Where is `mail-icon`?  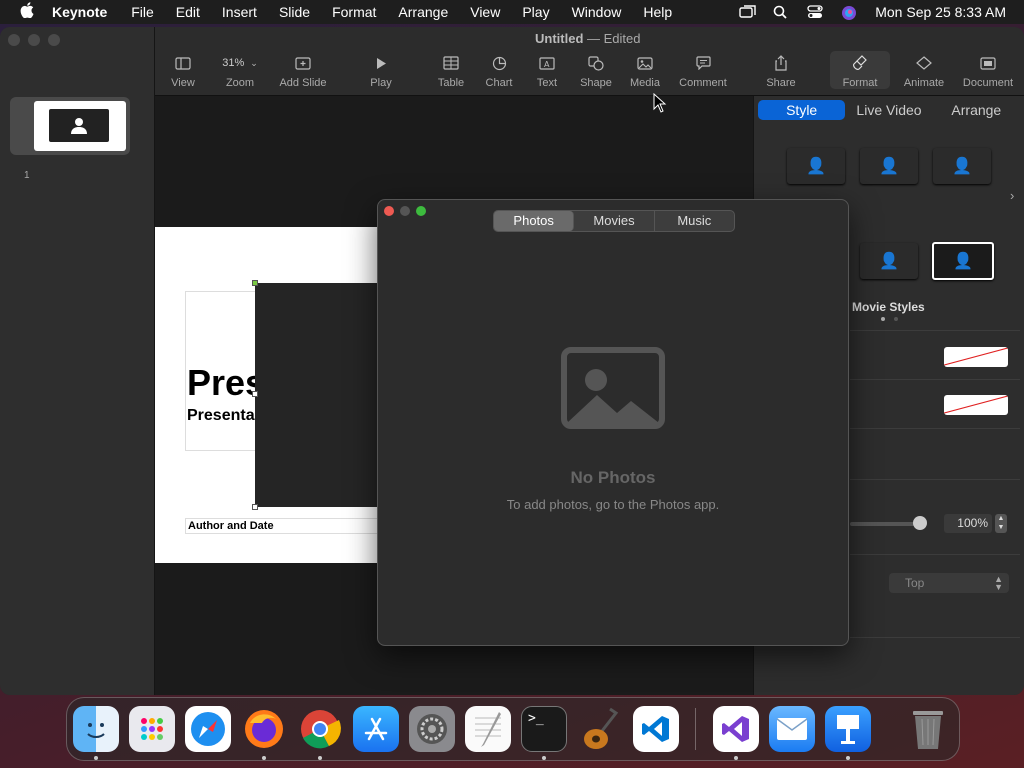 mail-icon is located at coordinates (792, 729).